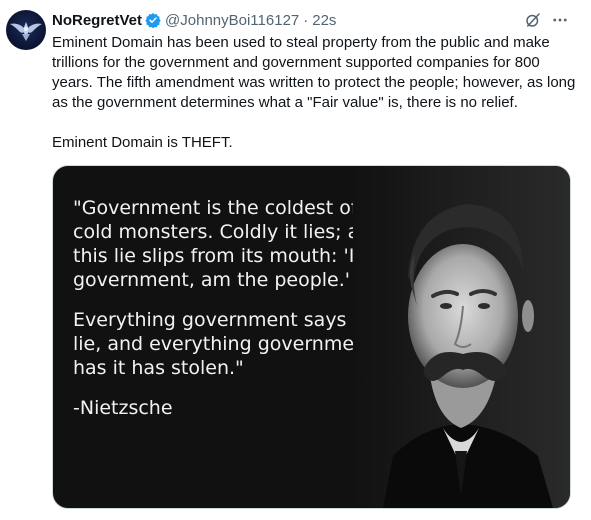 The width and height of the screenshot is (591, 520). What do you see at coordinates (232, 20) in the screenshot?
I see `user-handle: @JohnnyBoi116127` at bounding box center [232, 20].